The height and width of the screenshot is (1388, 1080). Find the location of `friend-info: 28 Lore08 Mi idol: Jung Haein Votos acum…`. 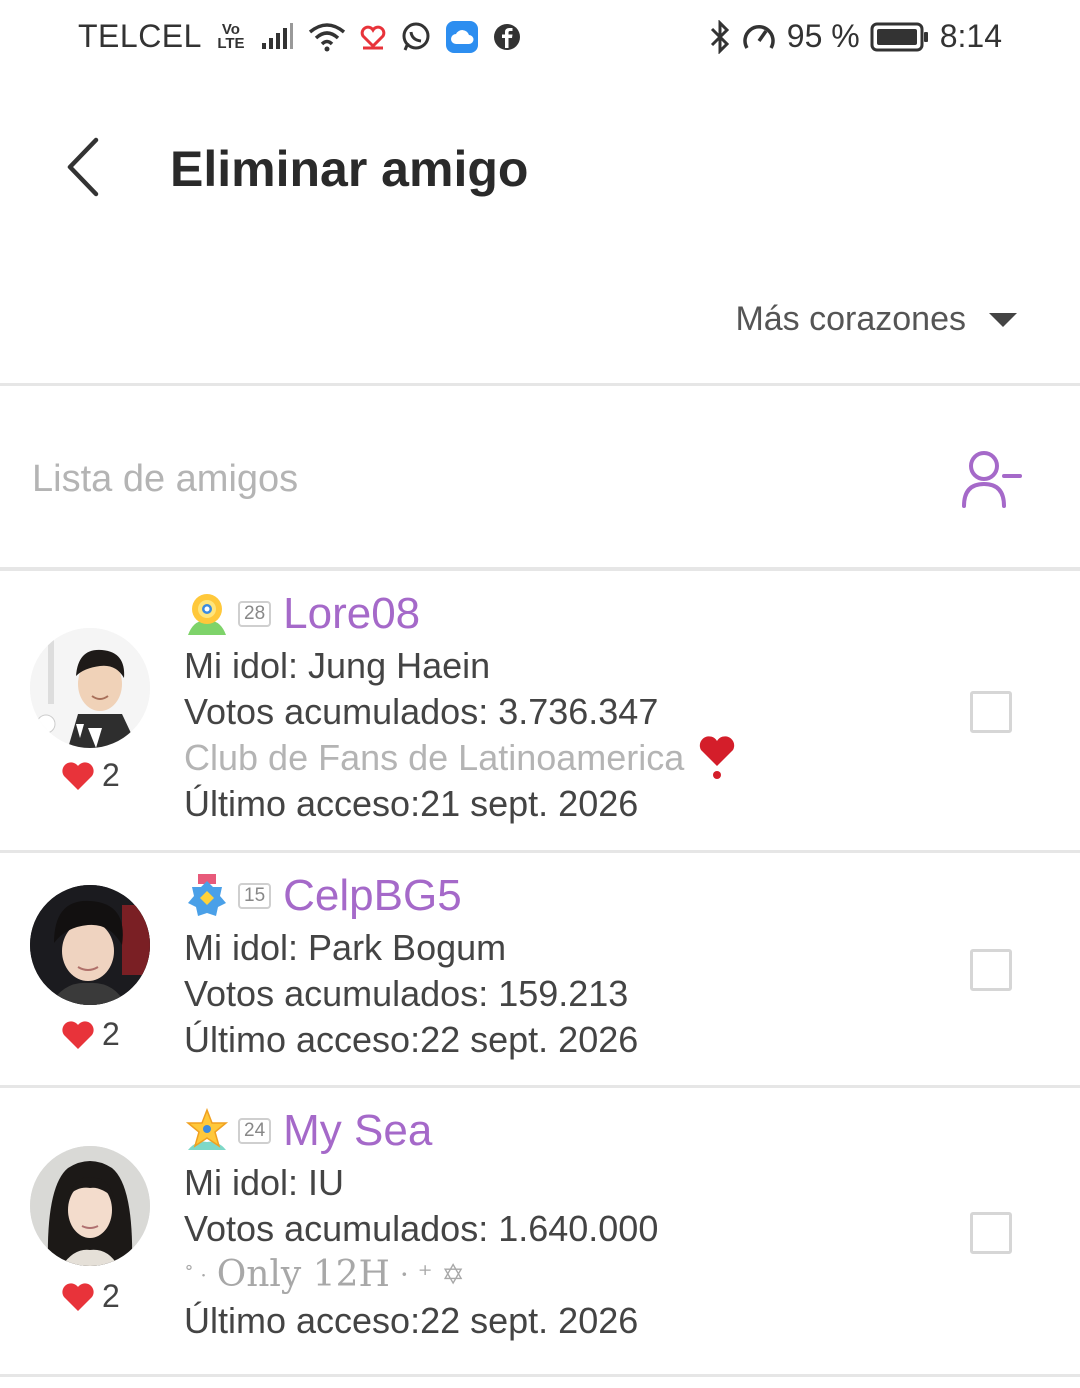

friend-info: 28 Lore08 Mi idol: Jung Haein Votos acum… is located at coordinates (460, 706).